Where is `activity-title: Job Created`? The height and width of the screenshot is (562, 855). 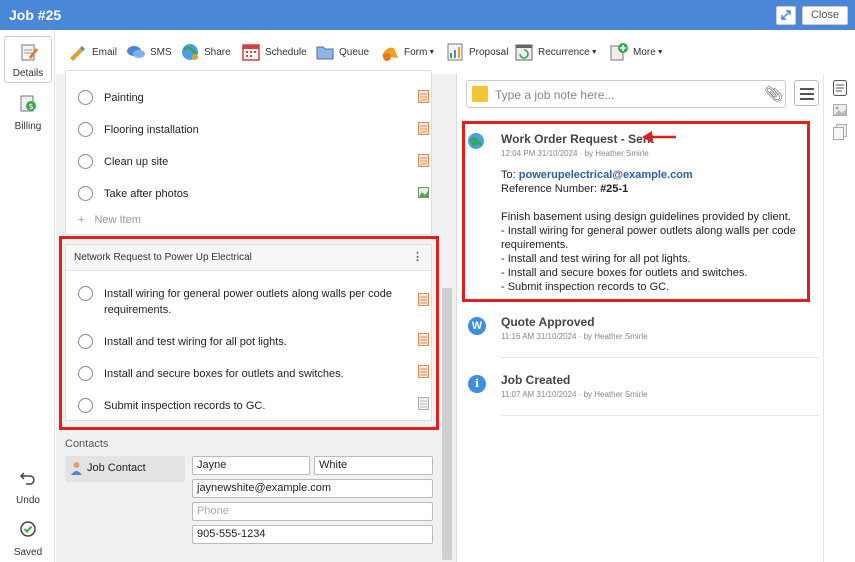 activity-title: Job Created is located at coordinates (536, 380).